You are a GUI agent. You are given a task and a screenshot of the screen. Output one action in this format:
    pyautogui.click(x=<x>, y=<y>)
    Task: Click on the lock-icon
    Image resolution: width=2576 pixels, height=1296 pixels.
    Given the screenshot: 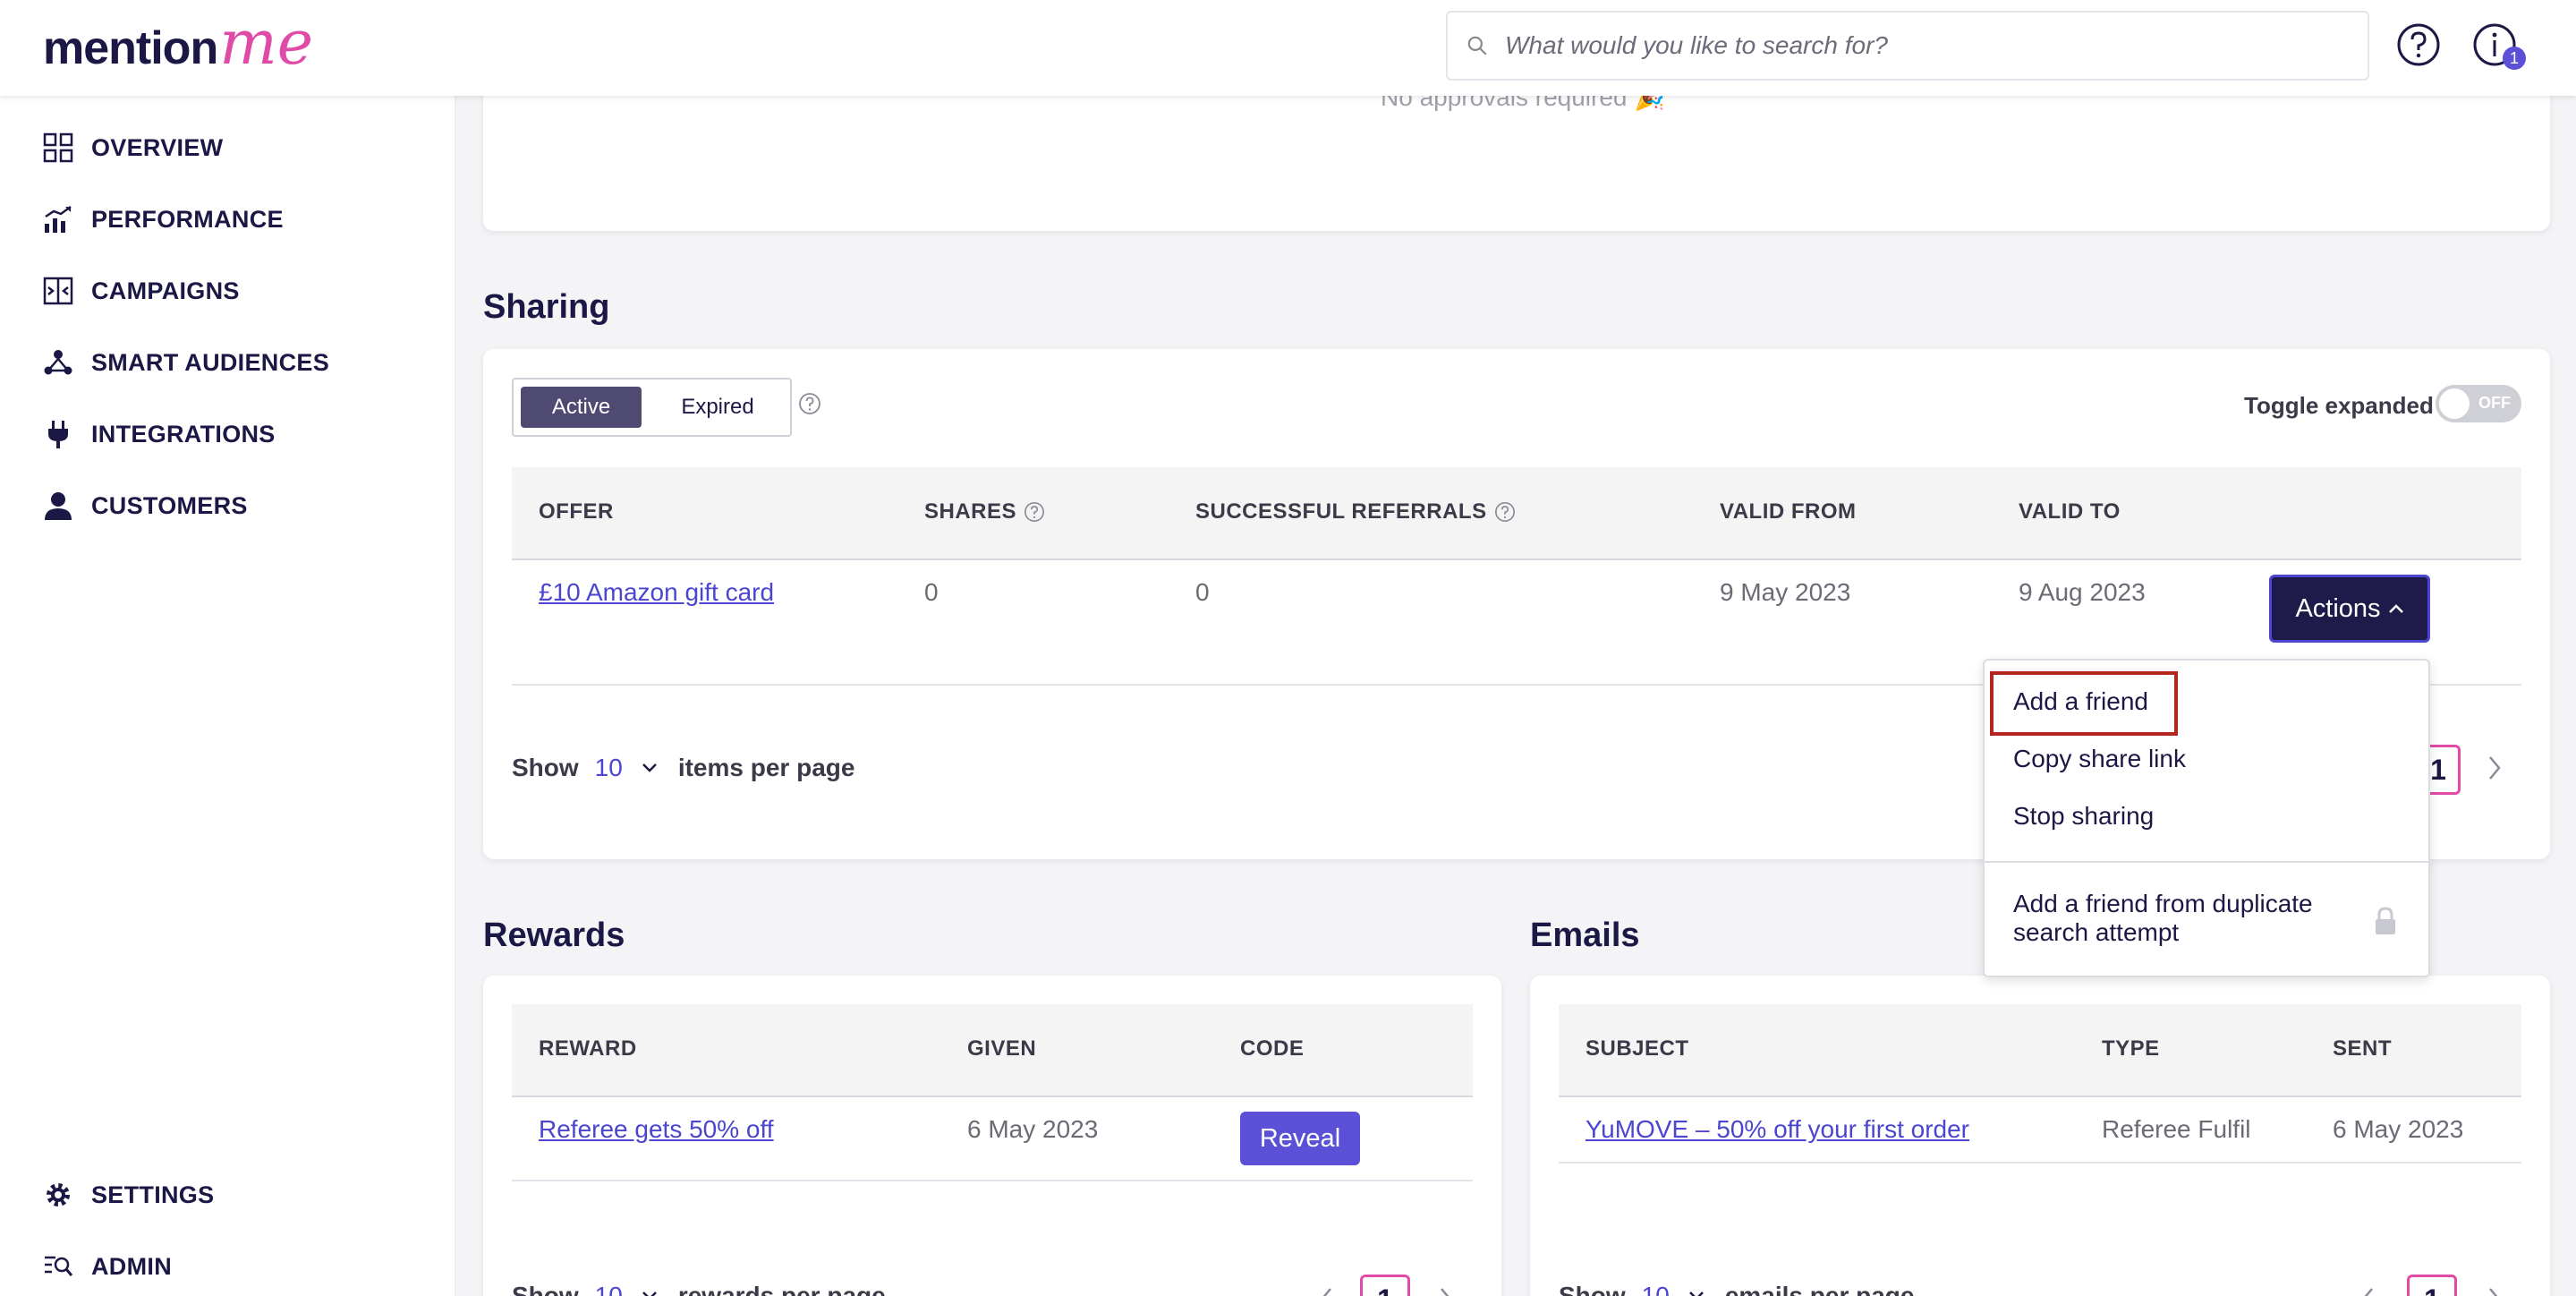 What is the action you would take?
    pyautogui.click(x=2385, y=921)
    